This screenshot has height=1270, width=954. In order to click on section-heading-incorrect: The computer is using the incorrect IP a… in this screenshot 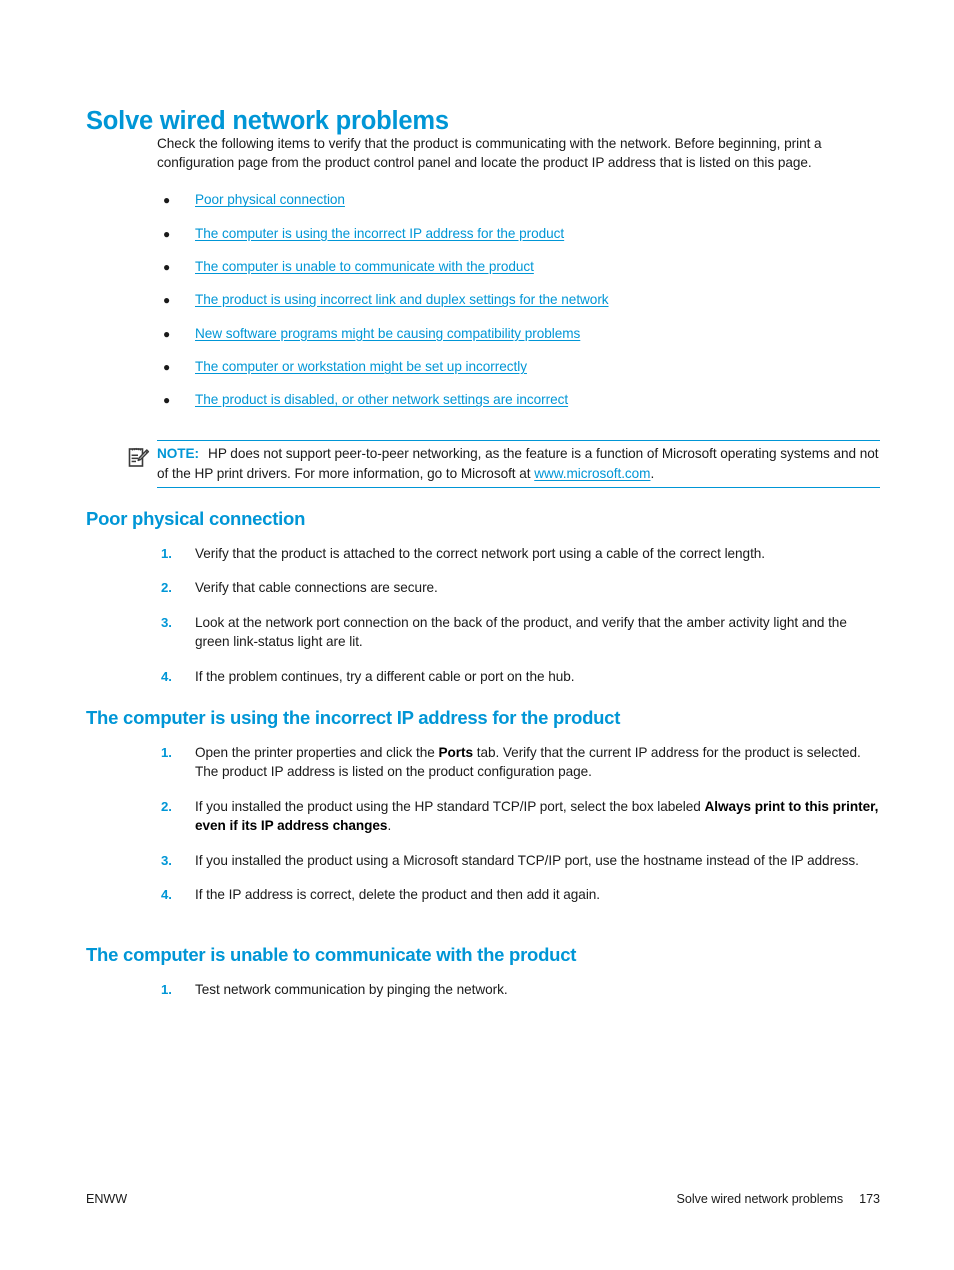, I will do `click(353, 717)`.